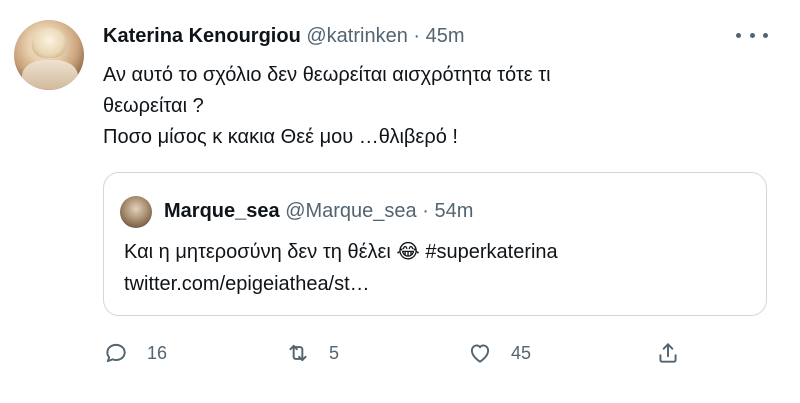 This screenshot has width=800, height=403. I want to click on tweet-time: 45m, so click(445, 36).